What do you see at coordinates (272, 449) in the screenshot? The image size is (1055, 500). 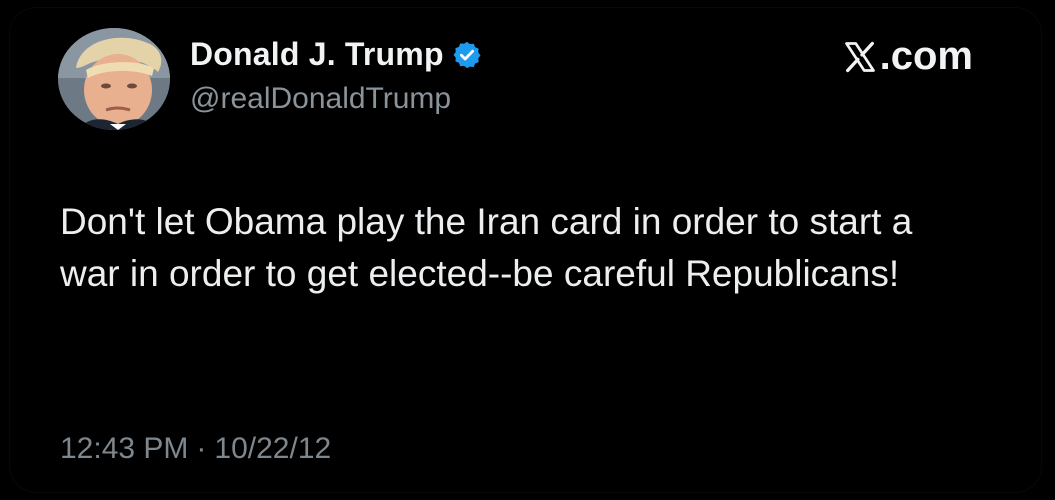 I see `post-date: 10/22/12` at bounding box center [272, 449].